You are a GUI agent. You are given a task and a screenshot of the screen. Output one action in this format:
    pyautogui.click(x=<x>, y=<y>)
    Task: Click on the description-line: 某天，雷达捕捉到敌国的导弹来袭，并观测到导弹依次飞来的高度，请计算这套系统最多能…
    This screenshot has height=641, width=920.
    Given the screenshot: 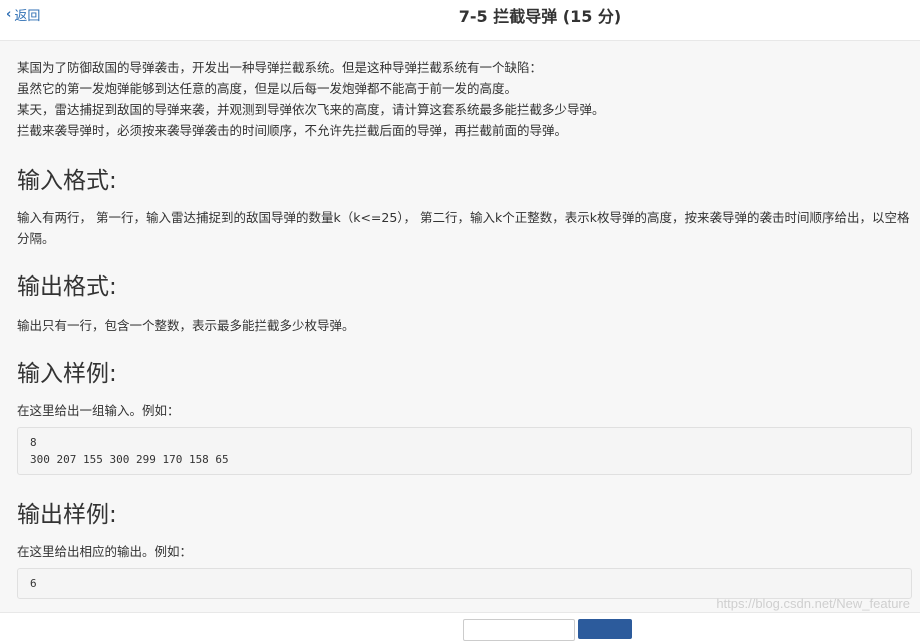 What is the action you would take?
    pyautogui.click(x=311, y=109)
    